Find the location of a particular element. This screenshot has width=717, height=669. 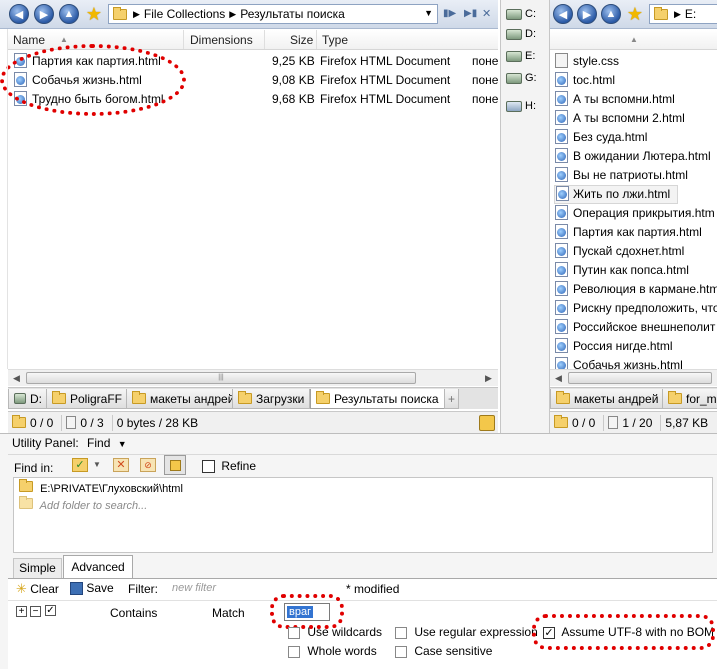

address-bar: ▶ File Collections ▶ Результаты поиска ▼ is located at coordinates (273, 14).